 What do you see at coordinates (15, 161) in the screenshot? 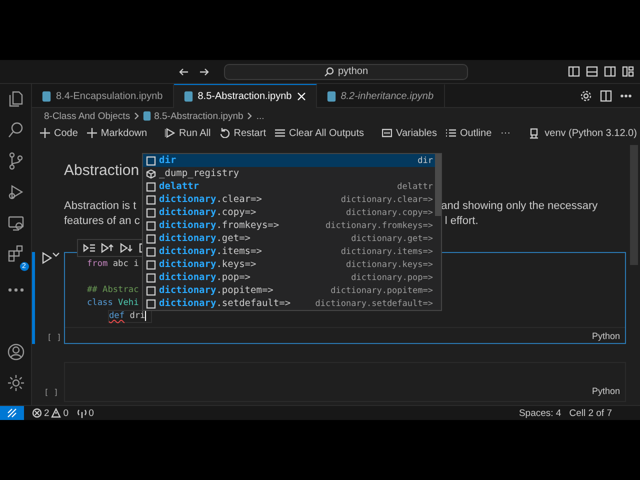
I see `source-control-icon` at bounding box center [15, 161].